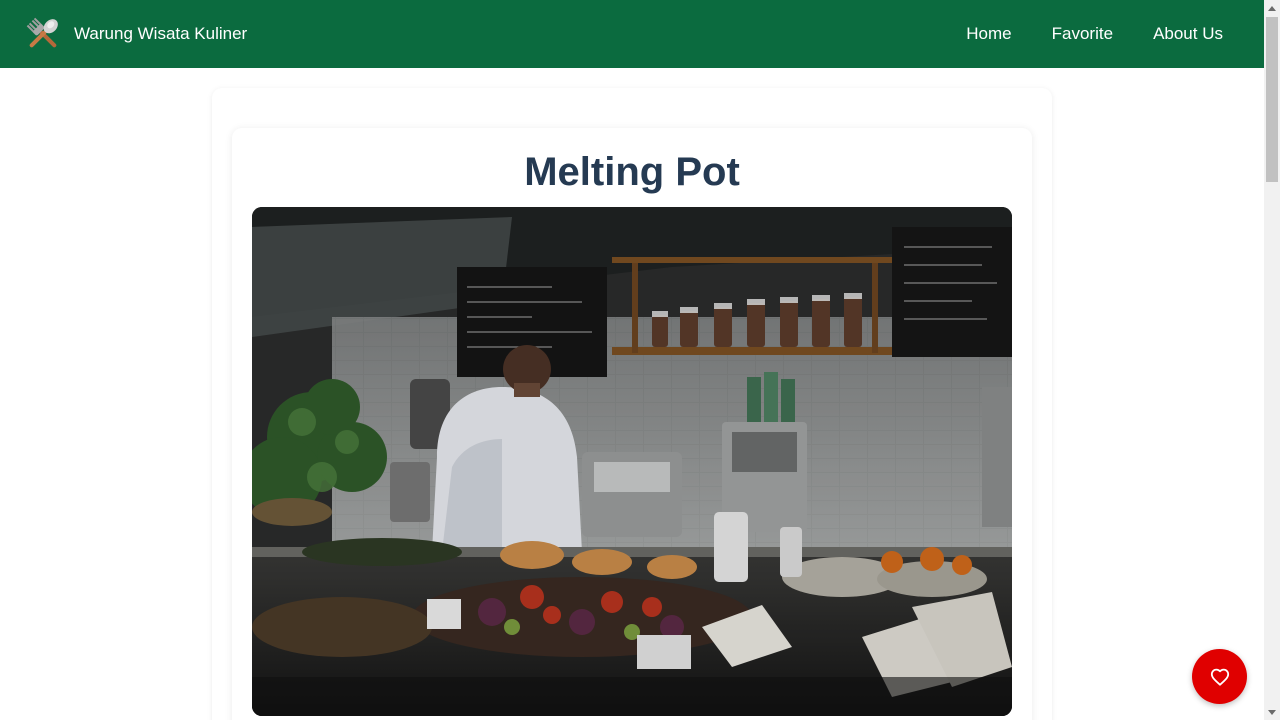 The height and width of the screenshot is (720, 1280). What do you see at coordinates (42, 32) in the screenshot?
I see `fork-spoon-icon` at bounding box center [42, 32].